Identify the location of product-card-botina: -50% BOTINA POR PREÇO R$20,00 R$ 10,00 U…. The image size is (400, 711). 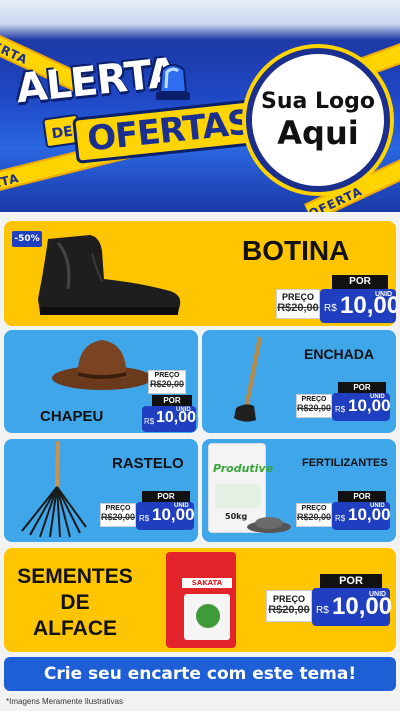
(200, 273).